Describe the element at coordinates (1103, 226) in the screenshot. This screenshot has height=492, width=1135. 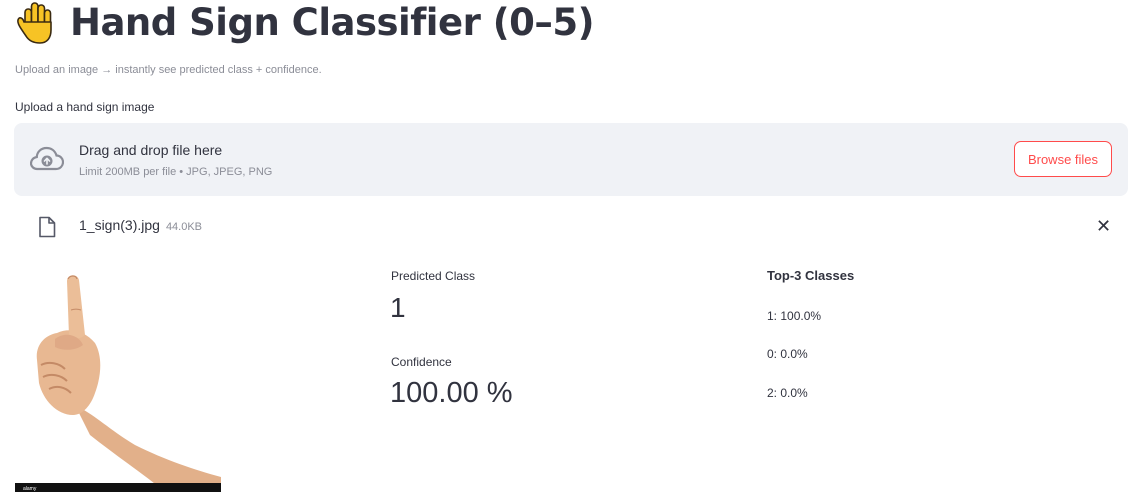
I see `close-icon: ✕` at that location.